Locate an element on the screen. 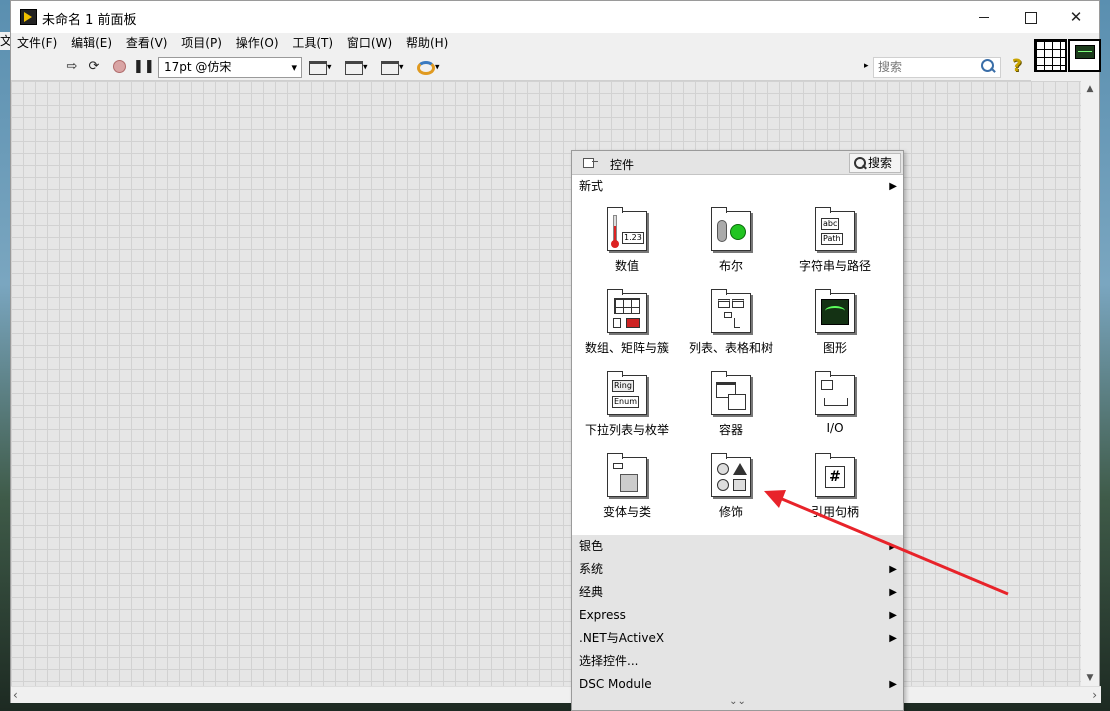 This screenshot has width=1110, height=711. ring-enum-icon: Ring Enum is located at coordinates (627, 393).